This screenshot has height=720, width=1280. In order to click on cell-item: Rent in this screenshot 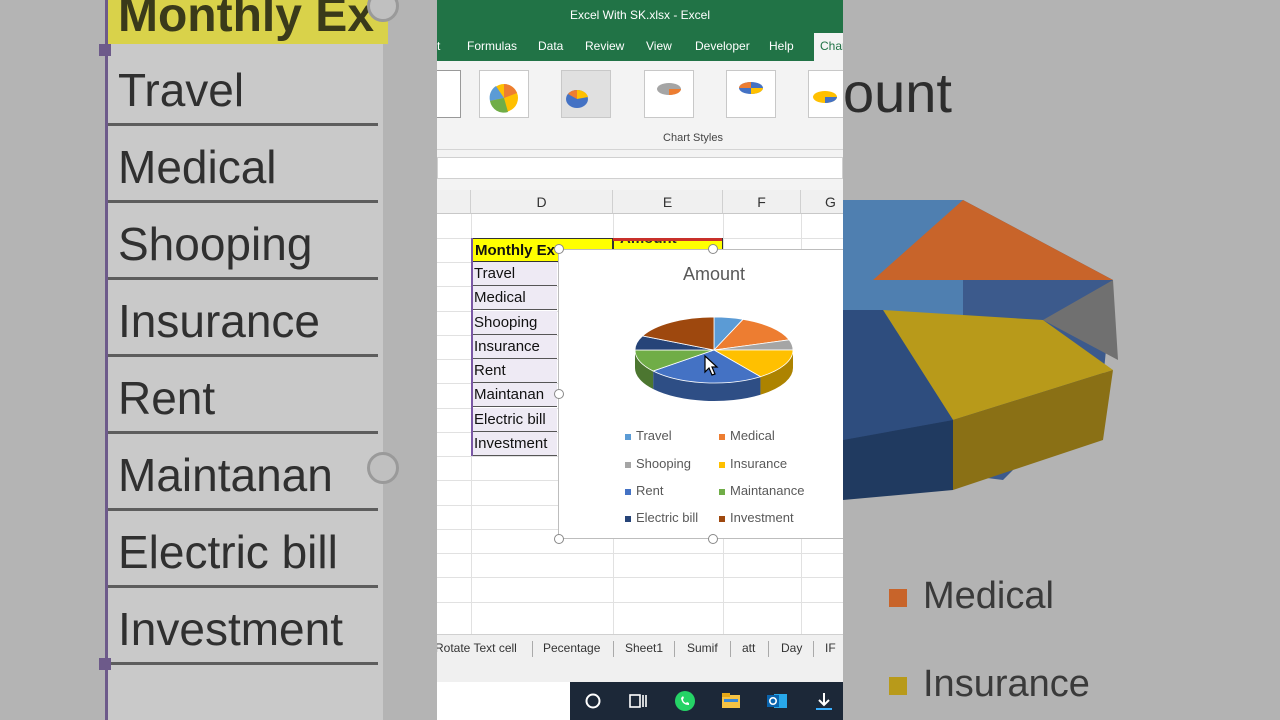, I will do `click(514, 371)`.